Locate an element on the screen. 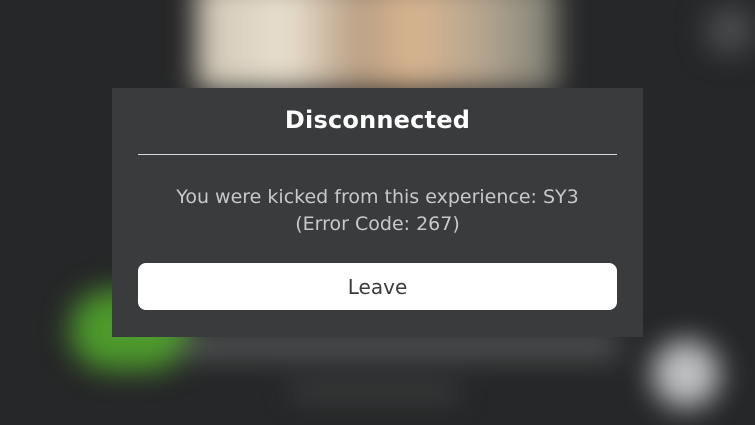  background-menu-icon is located at coordinates (730, 30).